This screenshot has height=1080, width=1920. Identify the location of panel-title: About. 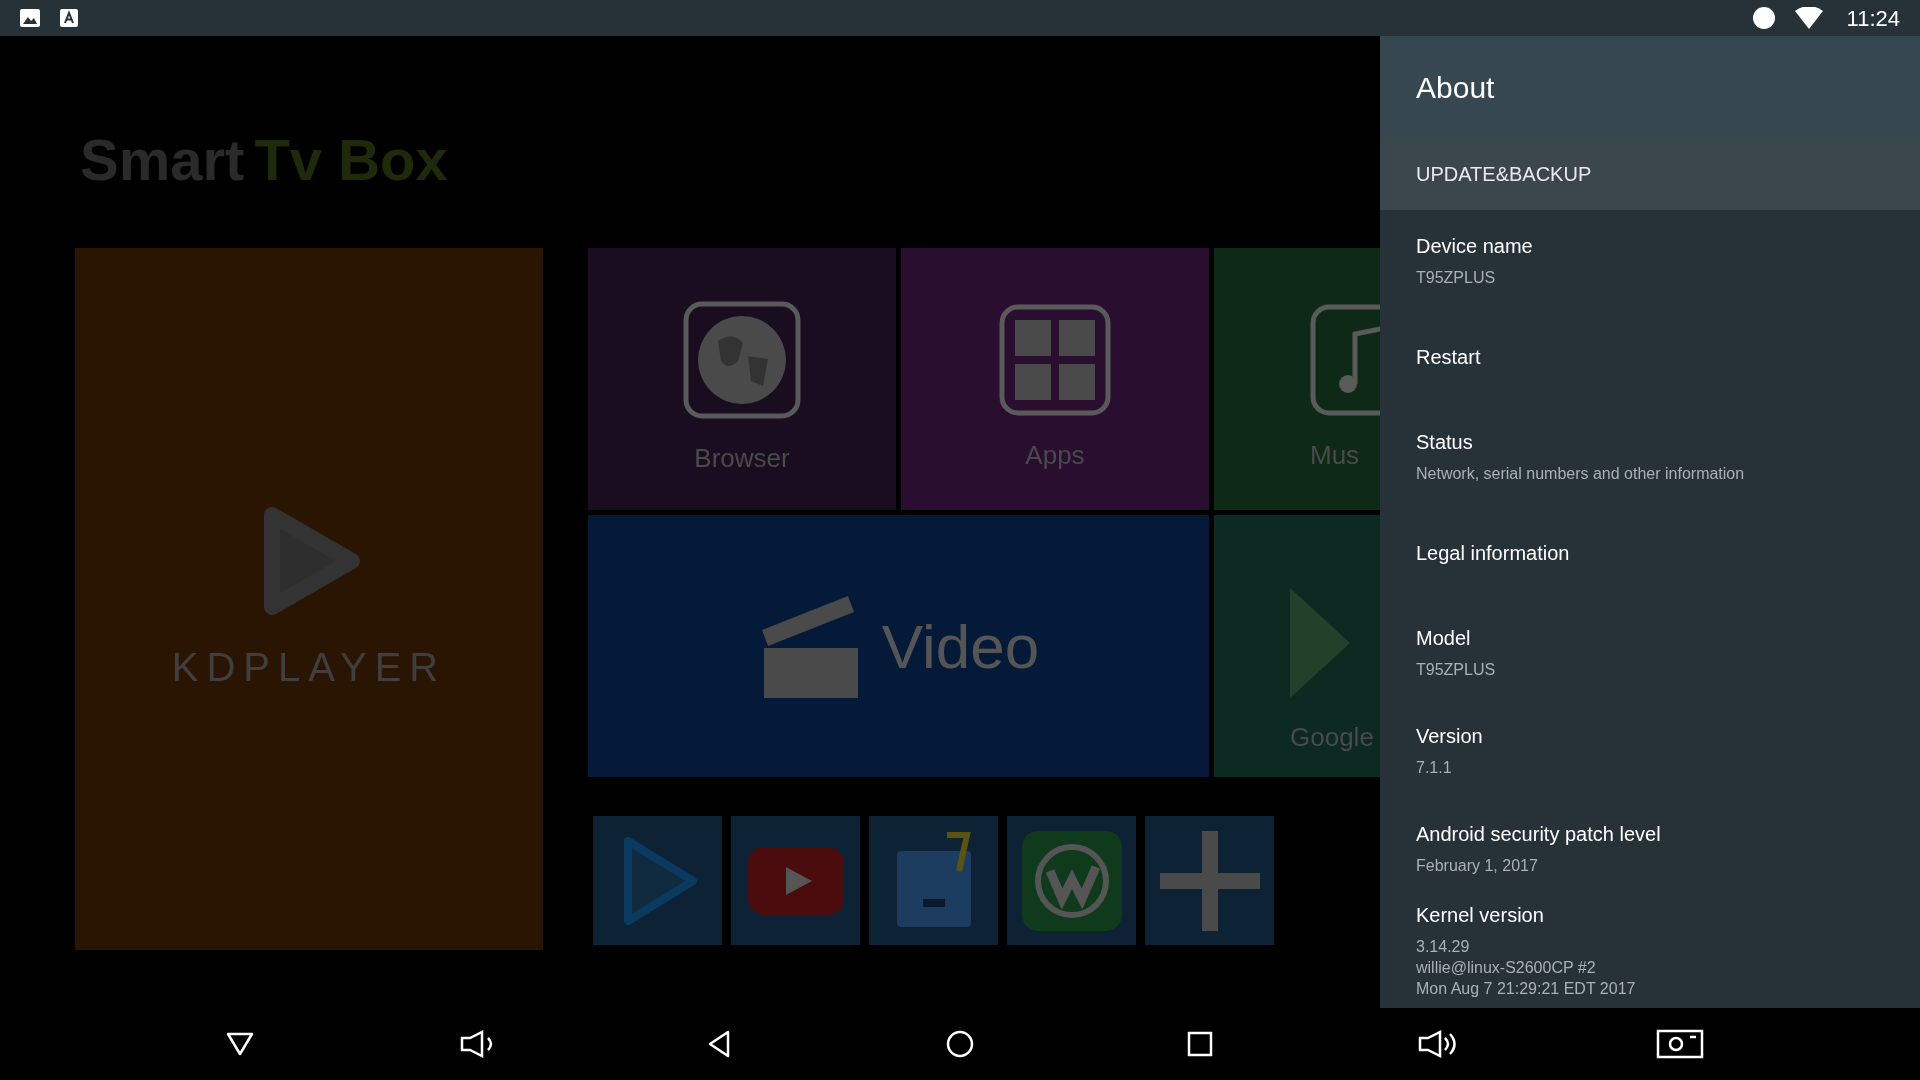
(1455, 87).